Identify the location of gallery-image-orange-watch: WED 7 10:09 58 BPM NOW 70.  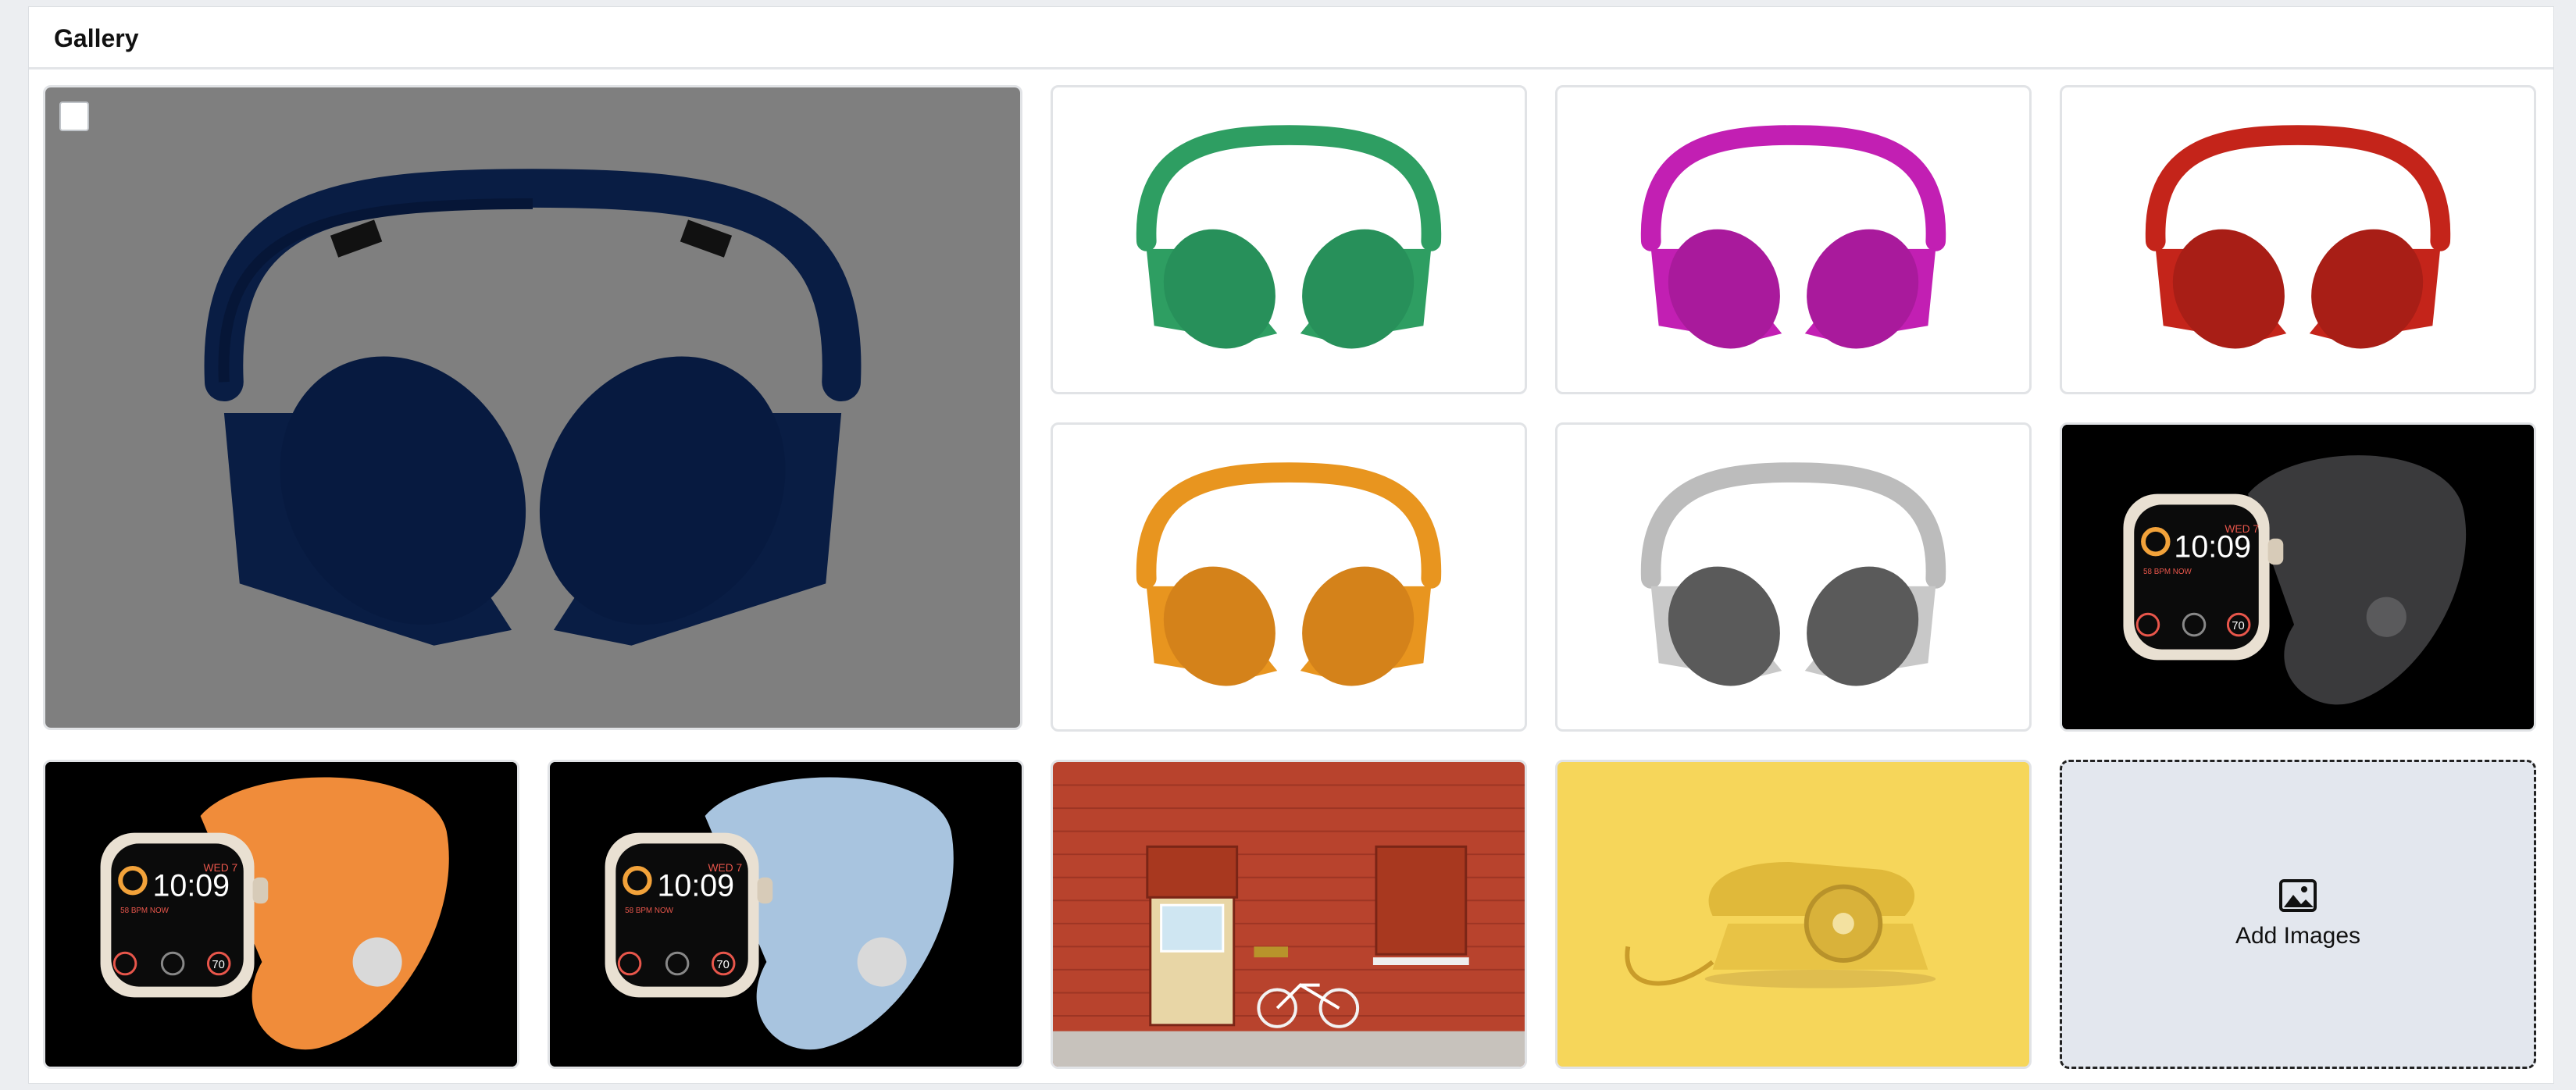
(281, 914).